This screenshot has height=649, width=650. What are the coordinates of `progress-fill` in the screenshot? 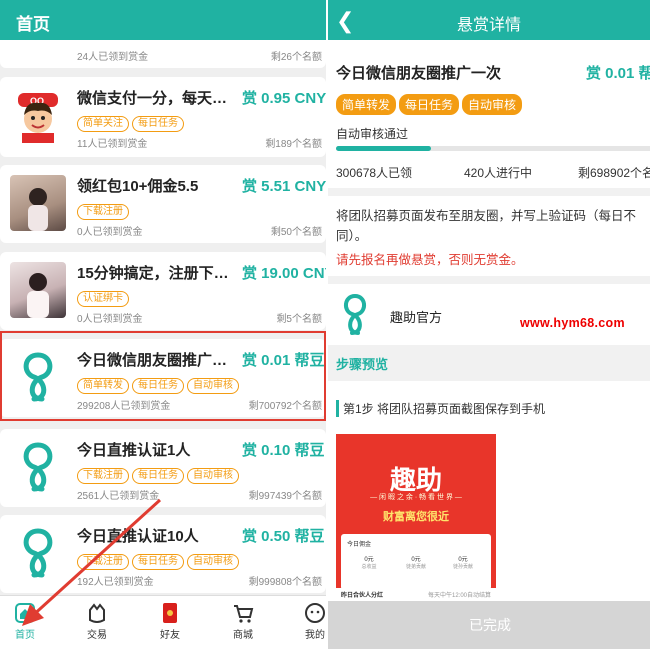 It's located at (383, 148).